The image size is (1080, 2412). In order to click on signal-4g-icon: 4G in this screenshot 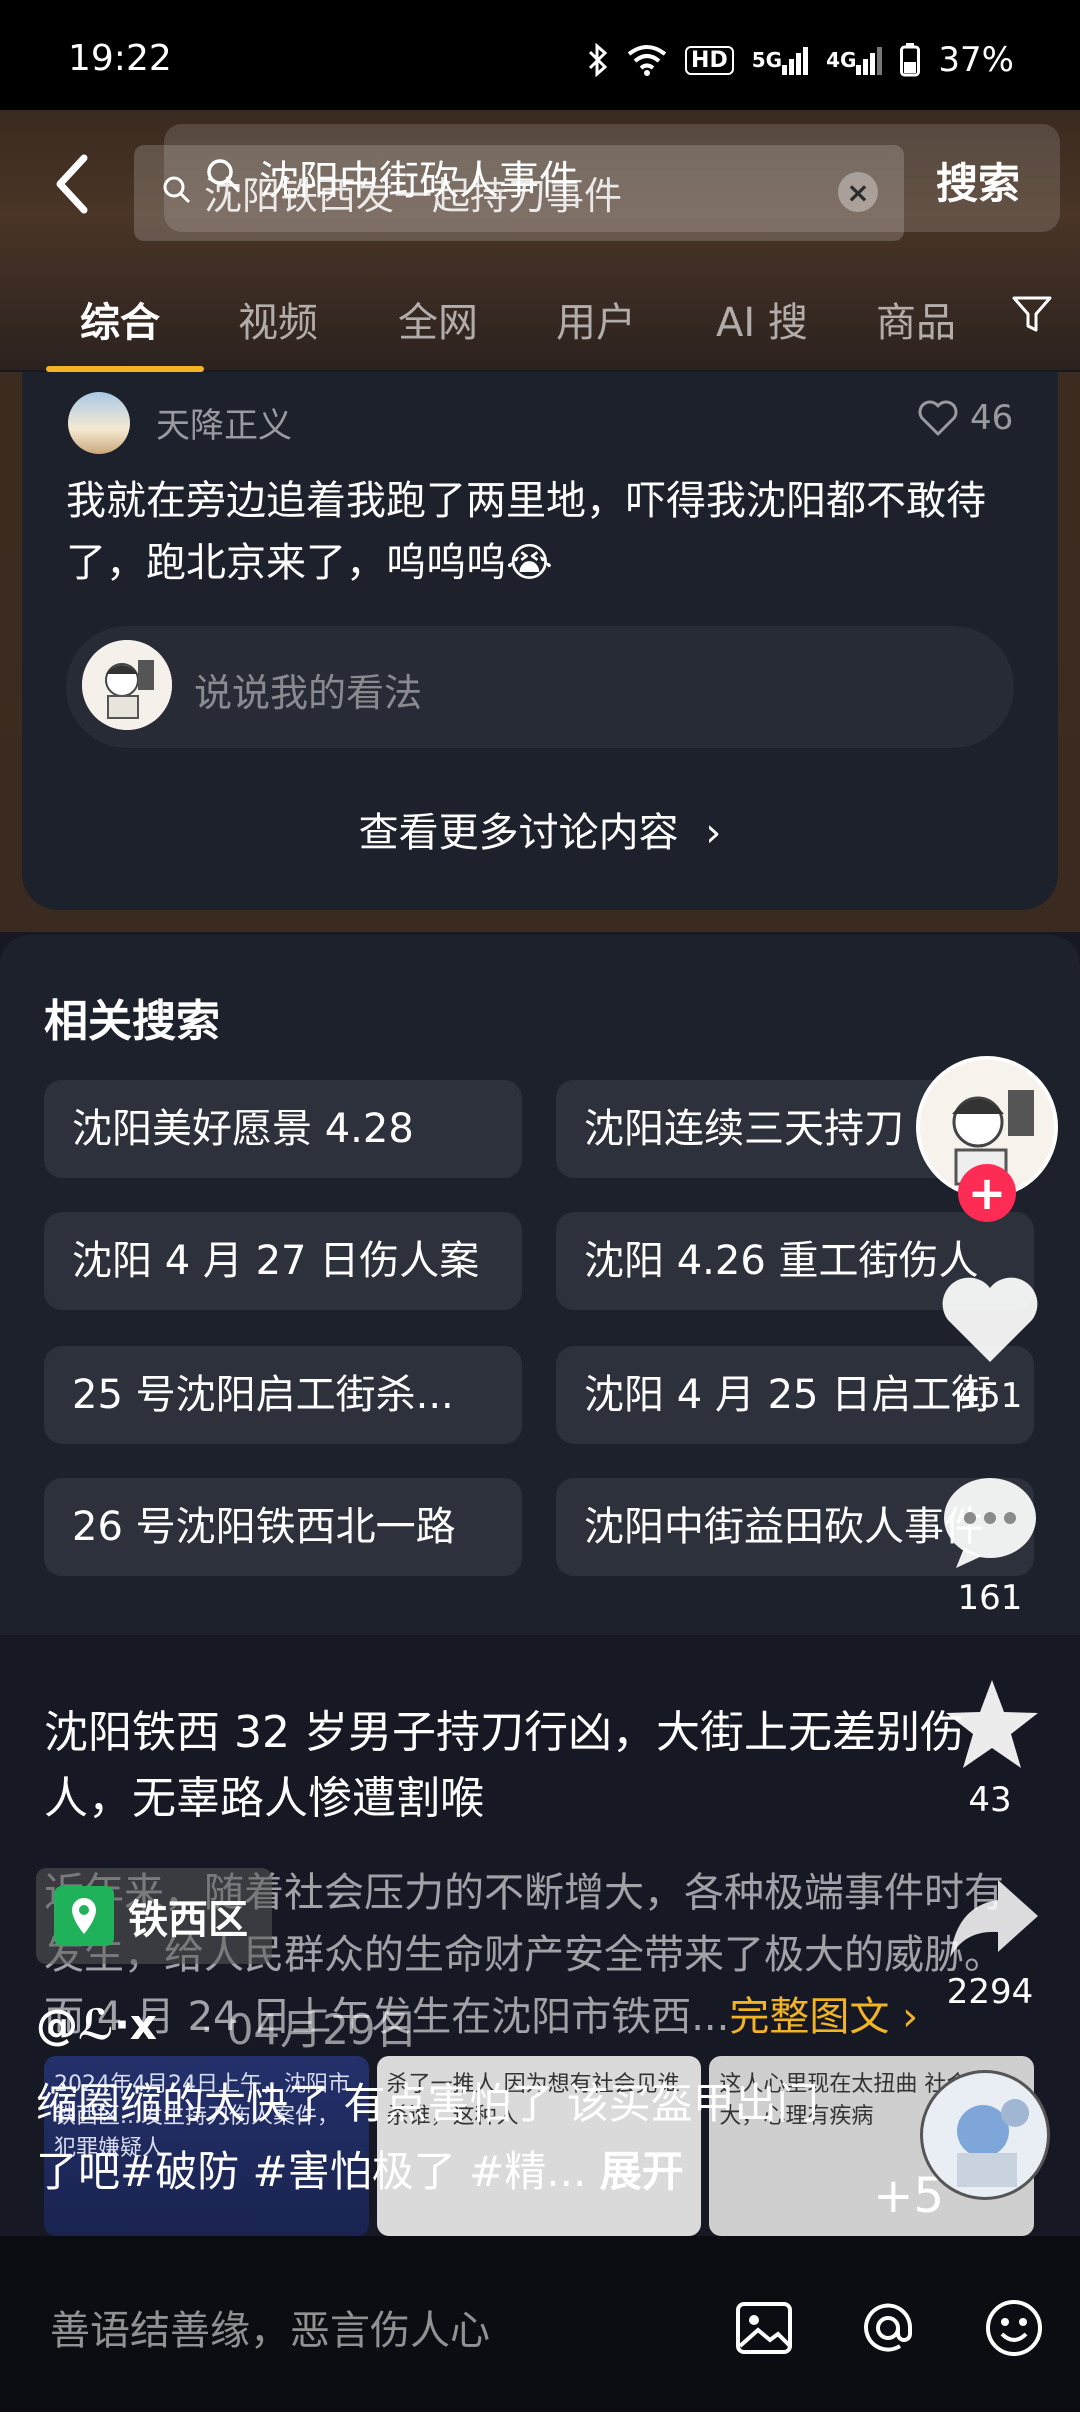, I will do `click(854, 60)`.